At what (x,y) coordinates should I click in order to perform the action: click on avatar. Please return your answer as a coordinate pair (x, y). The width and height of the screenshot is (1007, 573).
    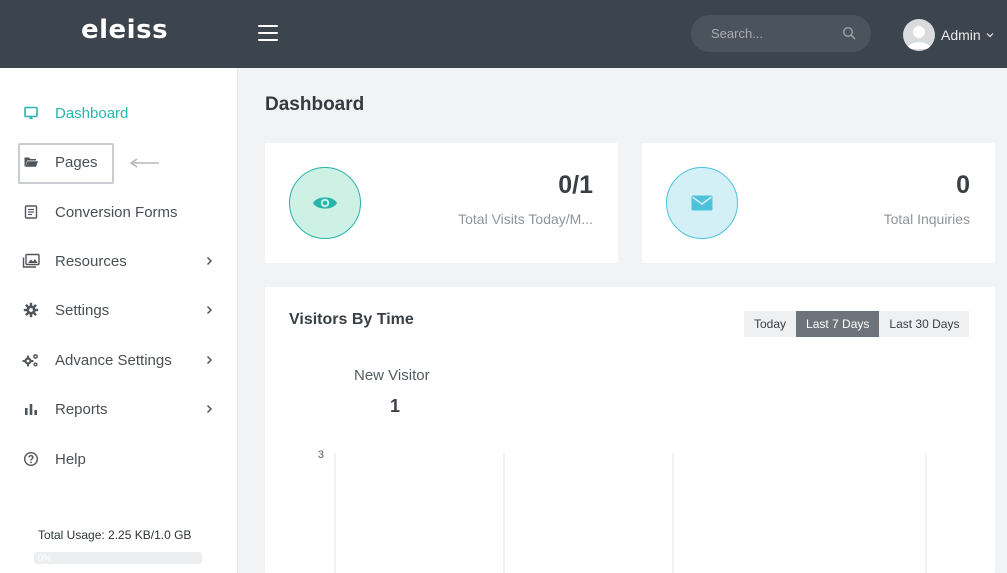
    Looking at the image, I should click on (919, 35).